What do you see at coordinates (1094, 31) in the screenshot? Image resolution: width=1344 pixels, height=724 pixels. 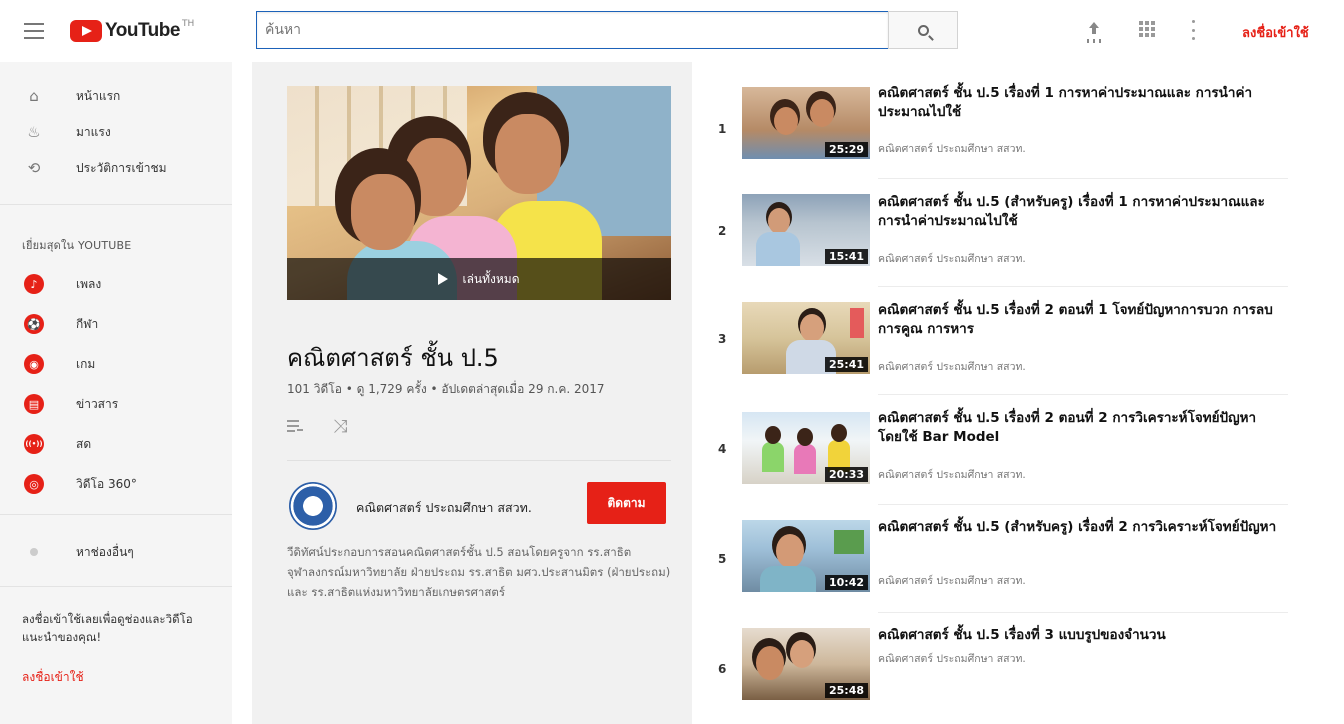 I see `upload-icon` at bounding box center [1094, 31].